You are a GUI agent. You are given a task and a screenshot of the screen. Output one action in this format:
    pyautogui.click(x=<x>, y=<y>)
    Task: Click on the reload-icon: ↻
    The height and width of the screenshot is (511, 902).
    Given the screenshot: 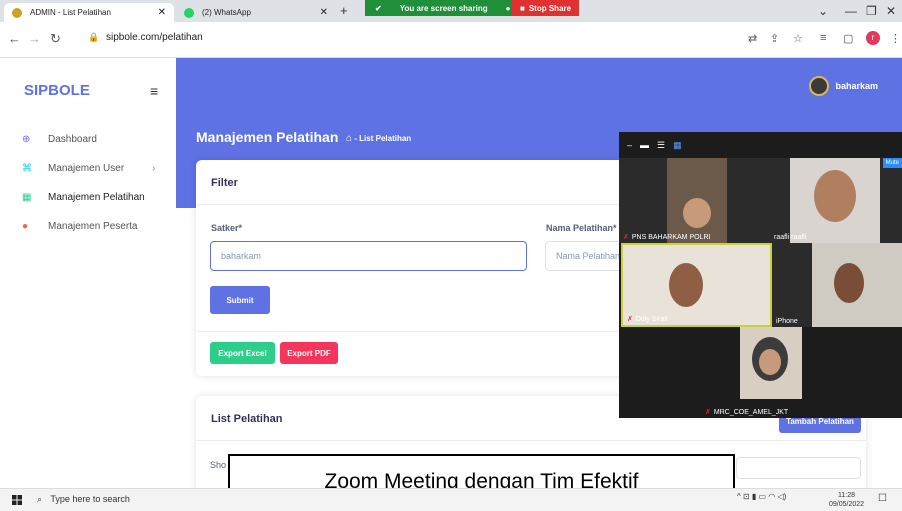 What is the action you would take?
    pyautogui.click(x=55, y=39)
    